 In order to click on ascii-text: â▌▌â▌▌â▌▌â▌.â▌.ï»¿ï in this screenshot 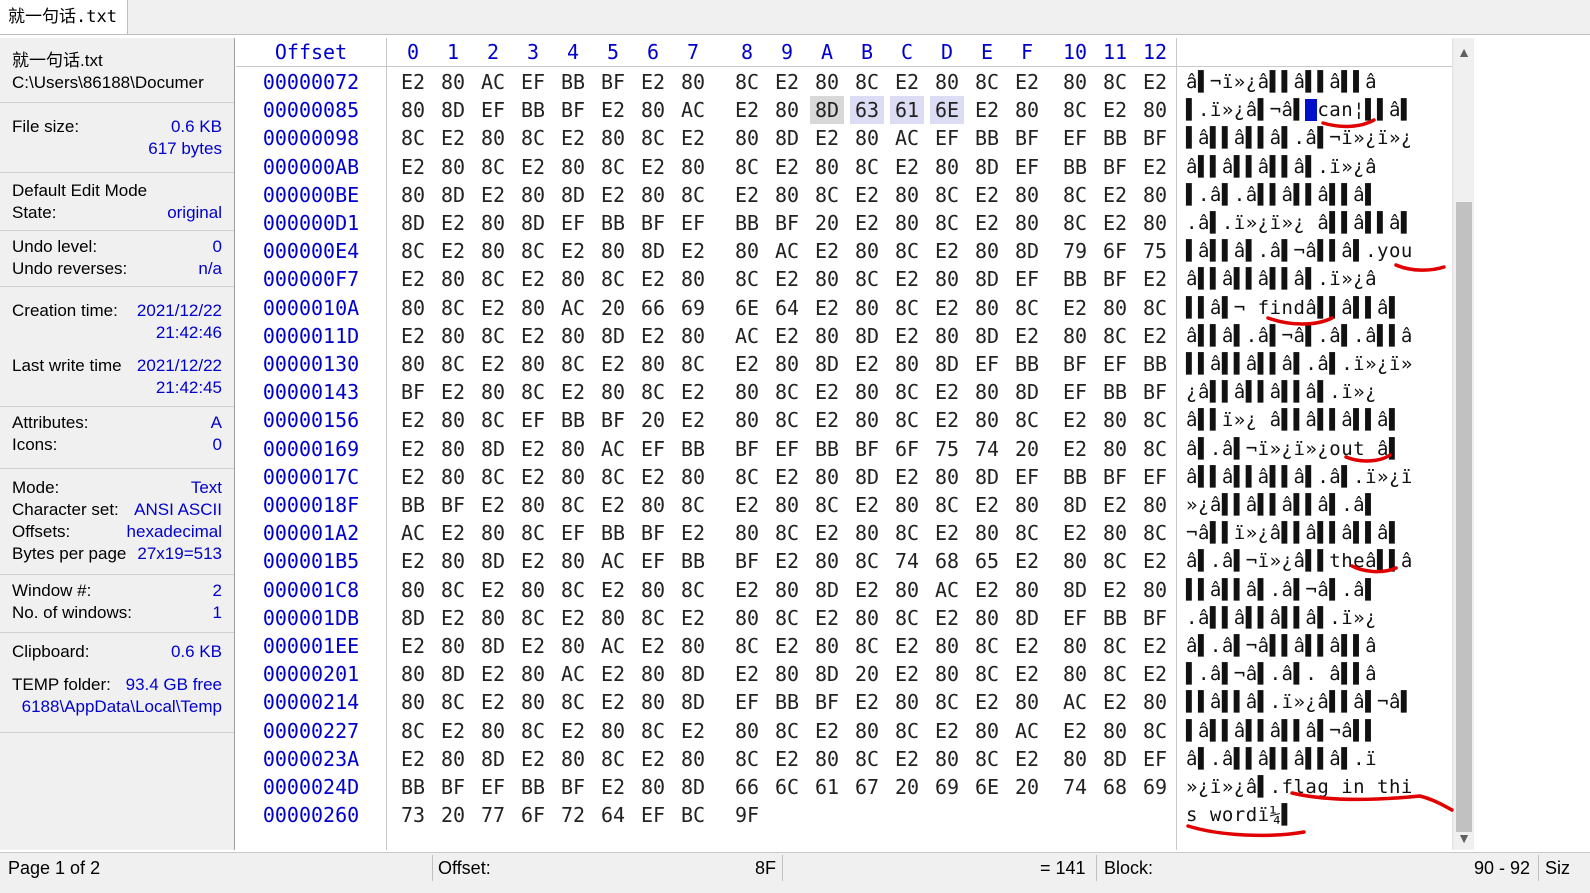, I will do `click(1299, 477)`.